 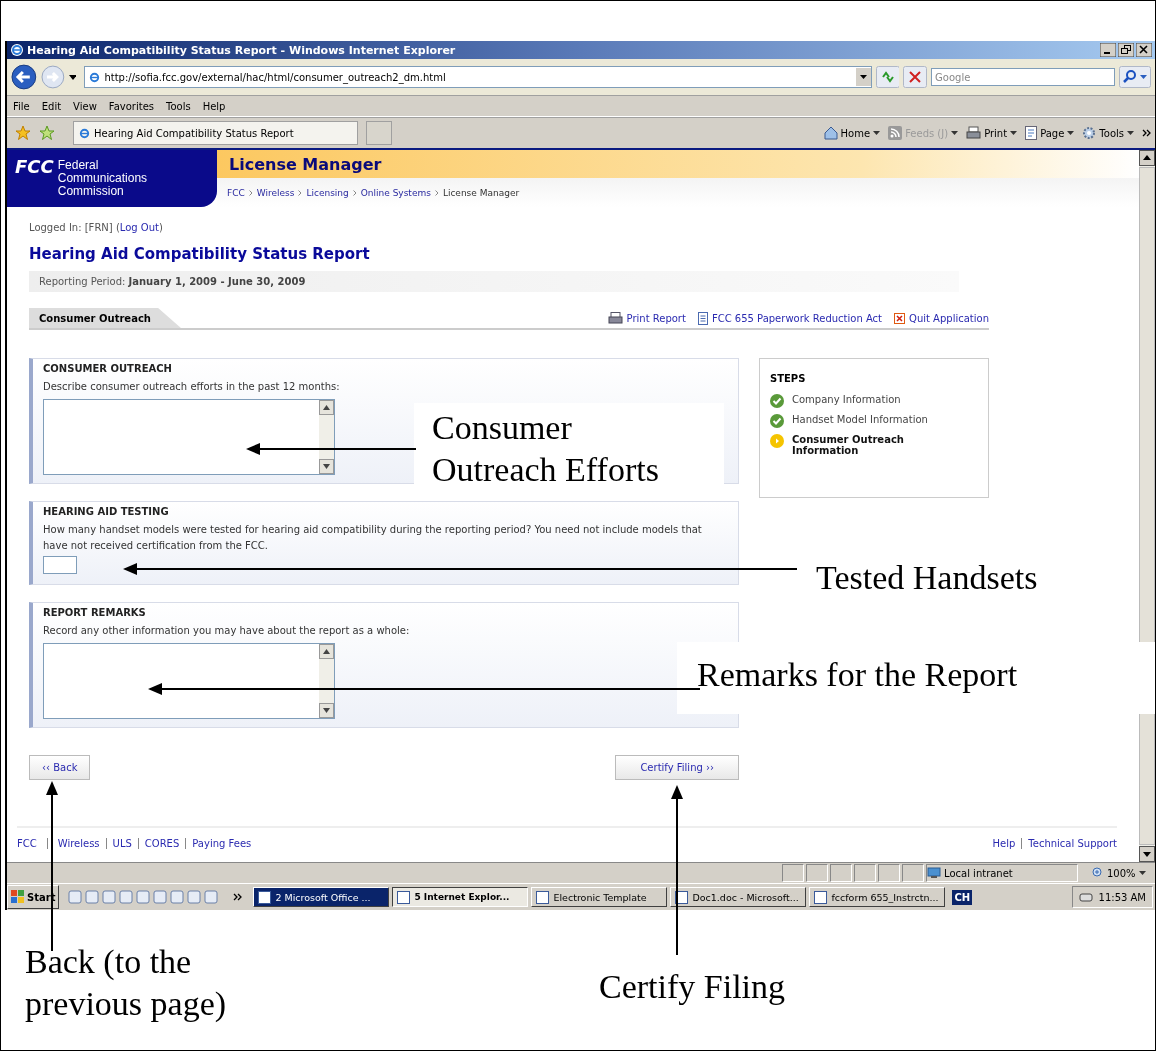 I want to click on footer-link: Wireless, so click(x=73, y=843).